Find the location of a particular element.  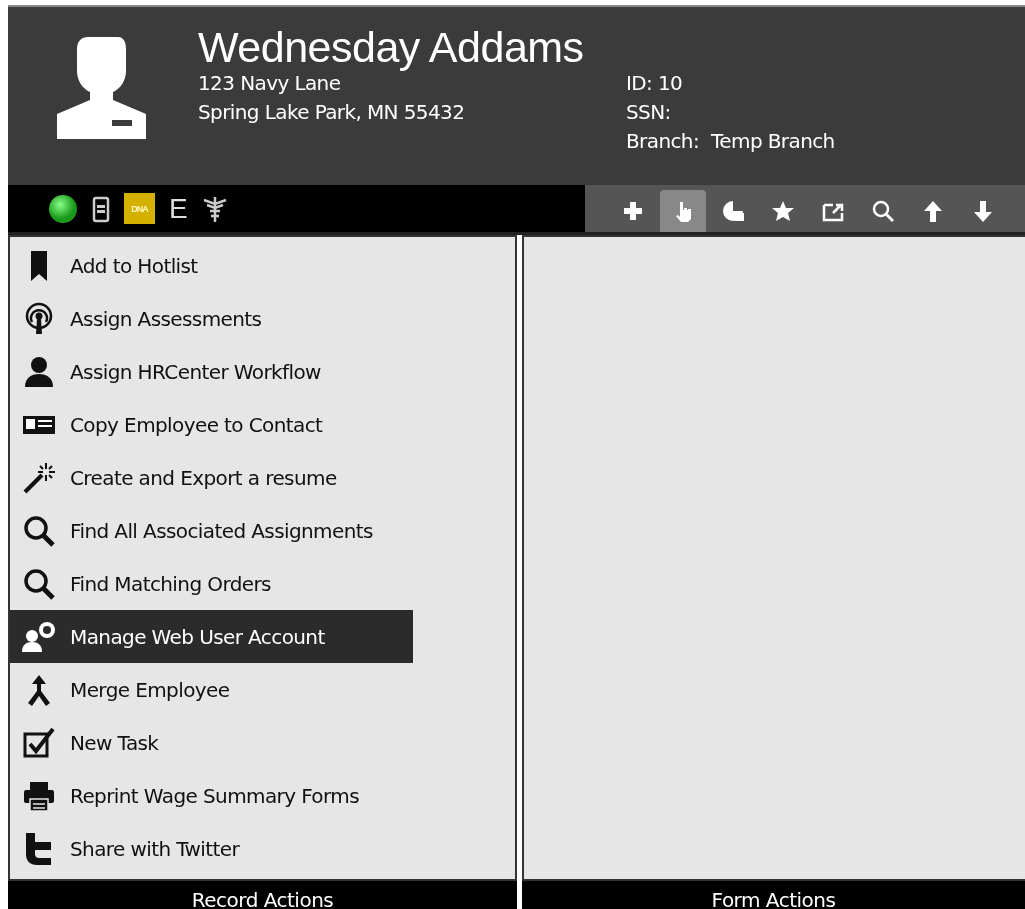

menu-item: Manage Web User Account is located at coordinates (211, 636).